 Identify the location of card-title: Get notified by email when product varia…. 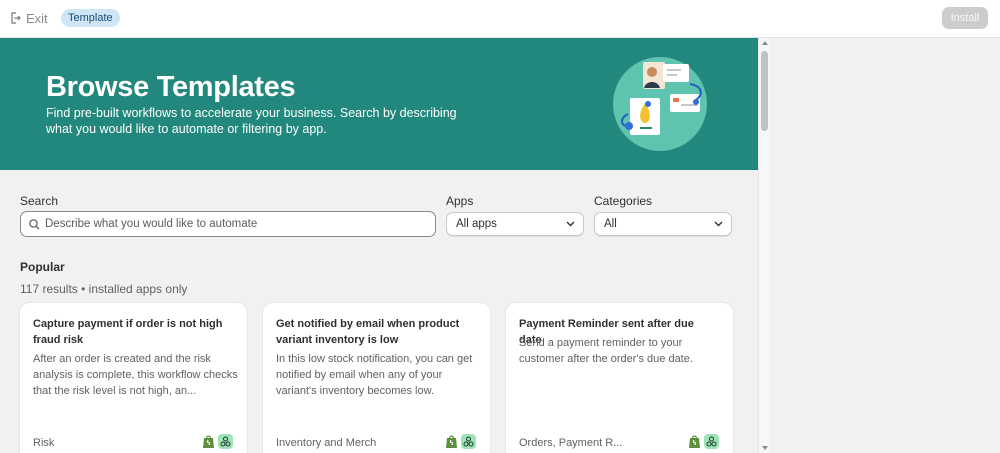
(368, 332).